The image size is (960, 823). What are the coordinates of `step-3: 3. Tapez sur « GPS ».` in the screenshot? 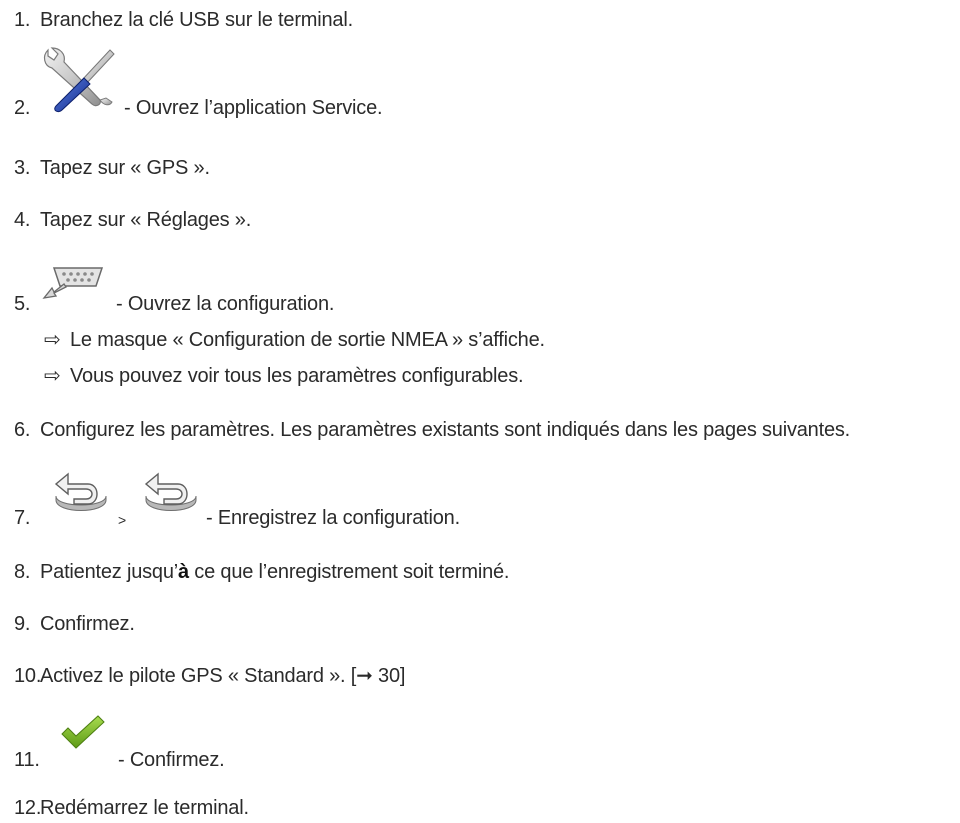 It's located at (112, 168).